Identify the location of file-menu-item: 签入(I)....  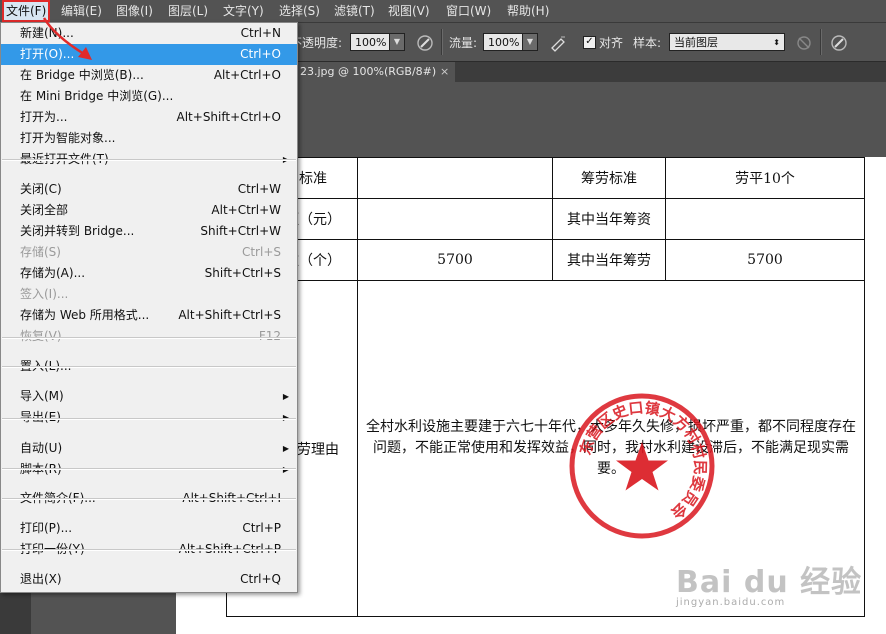
(149, 294).